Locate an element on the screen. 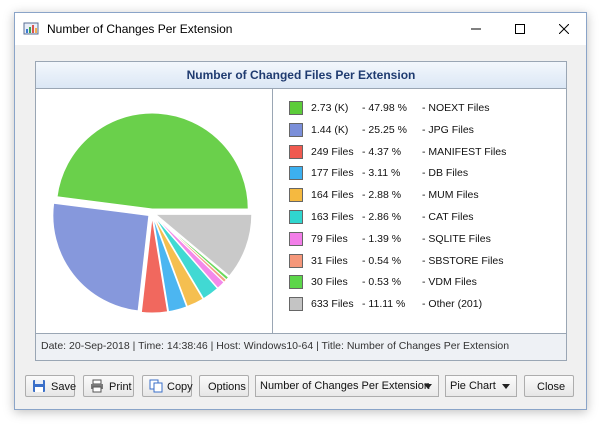 The image size is (600, 427). title-bar: Number of Changes Per Extension is located at coordinates (300, 29).